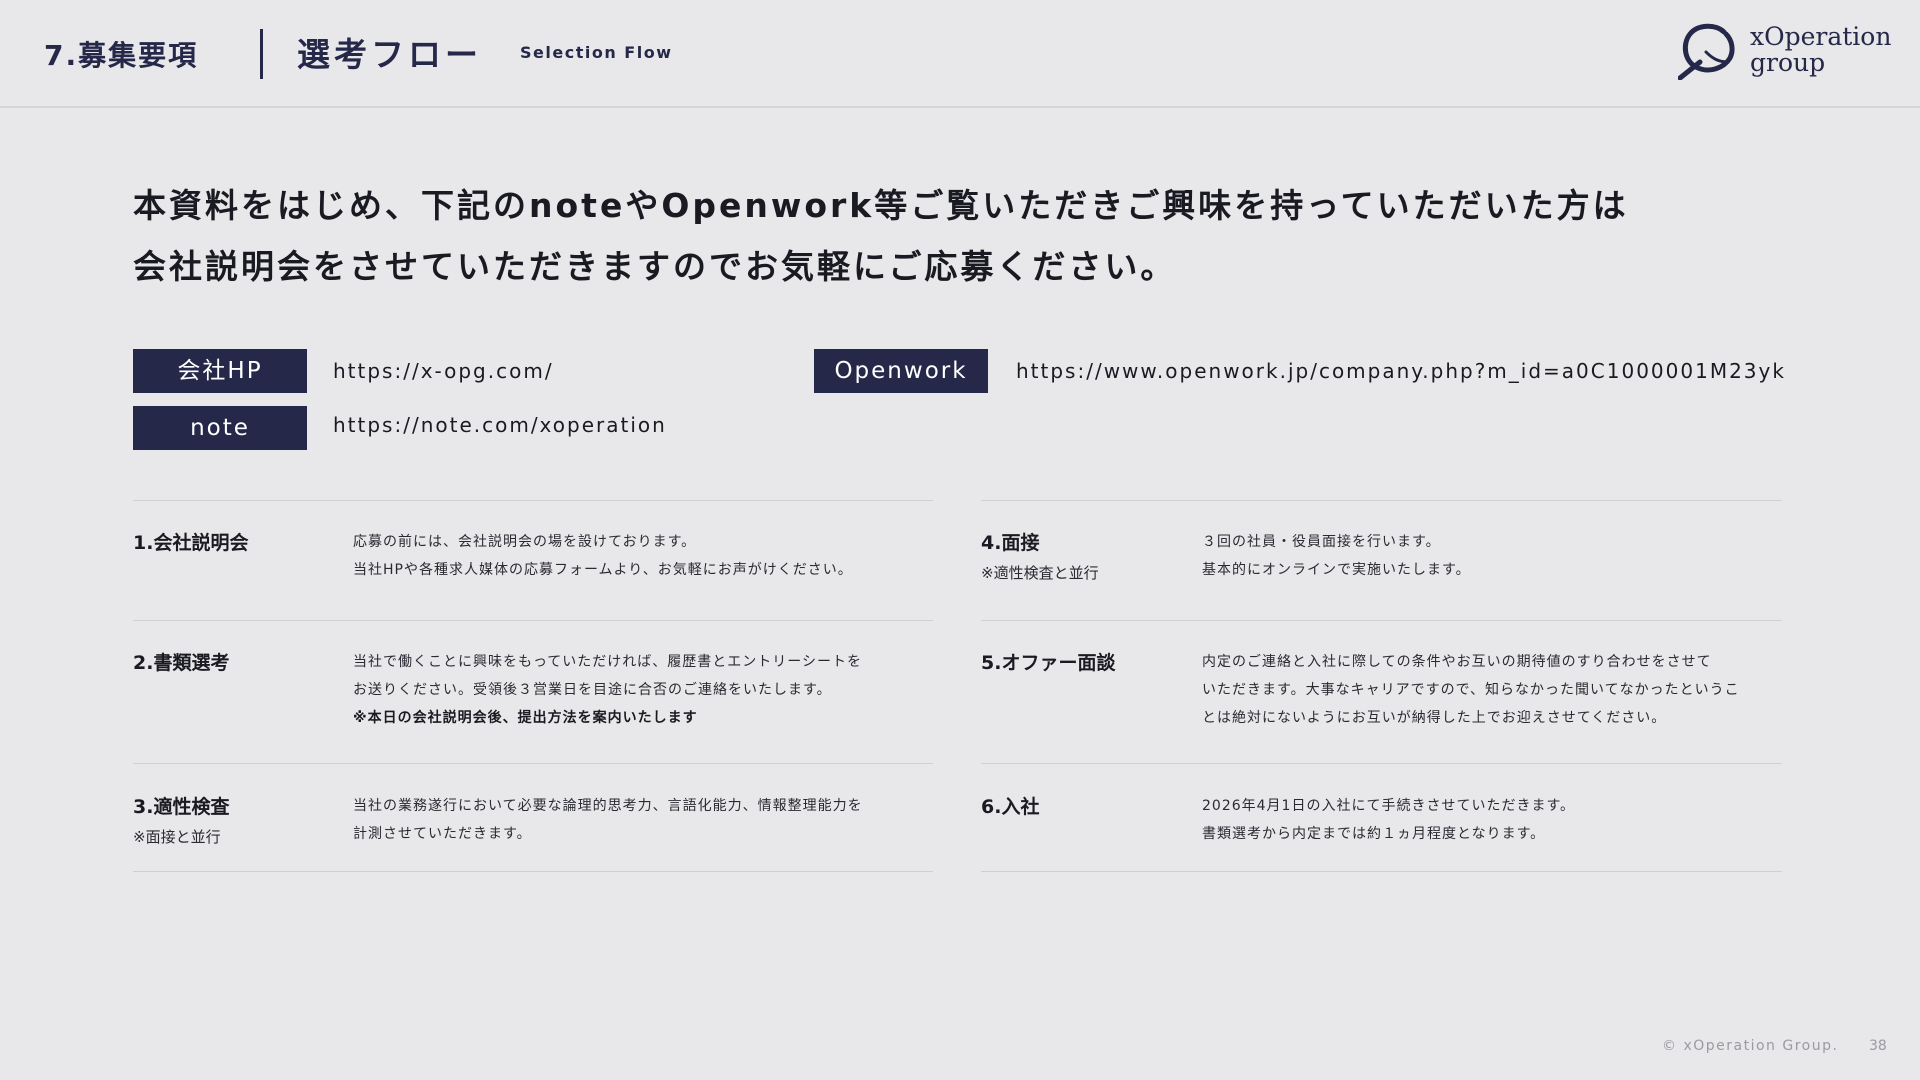 This screenshot has width=1920, height=1080. Describe the element at coordinates (121, 55) in the screenshot. I see `section-number: 7.募集要項` at that location.